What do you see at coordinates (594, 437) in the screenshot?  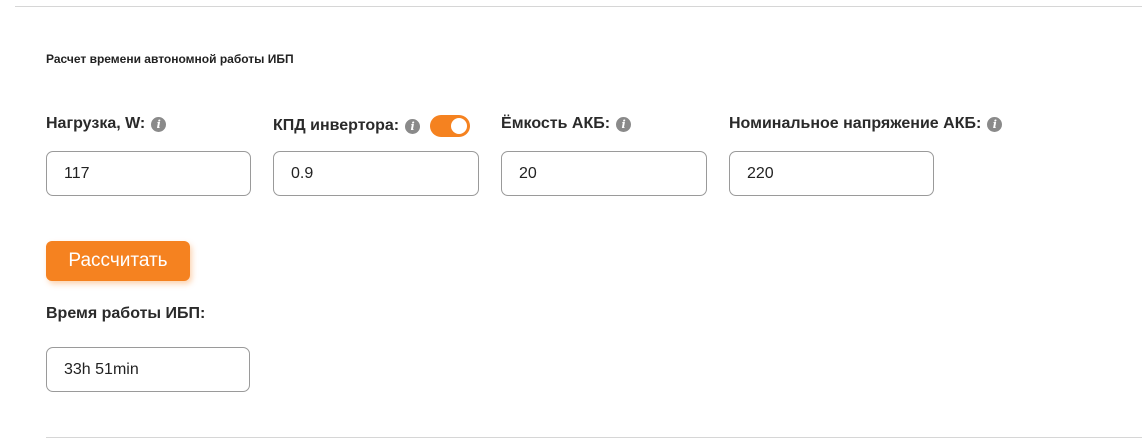 I see `bottom-divider` at bounding box center [594, 437].